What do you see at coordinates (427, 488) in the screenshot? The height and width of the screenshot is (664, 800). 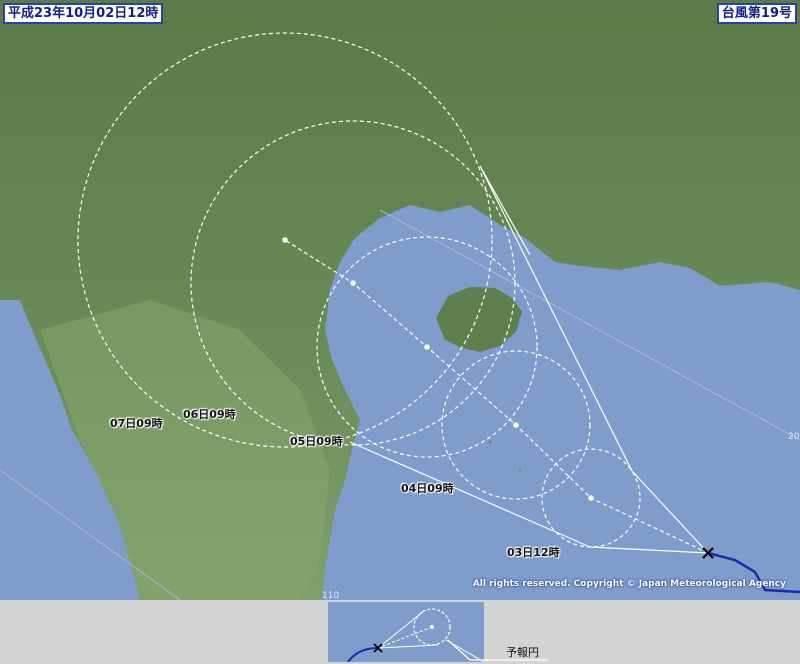 I see `time-label-04d09: 04日09時` at bounding box center [427, 488].